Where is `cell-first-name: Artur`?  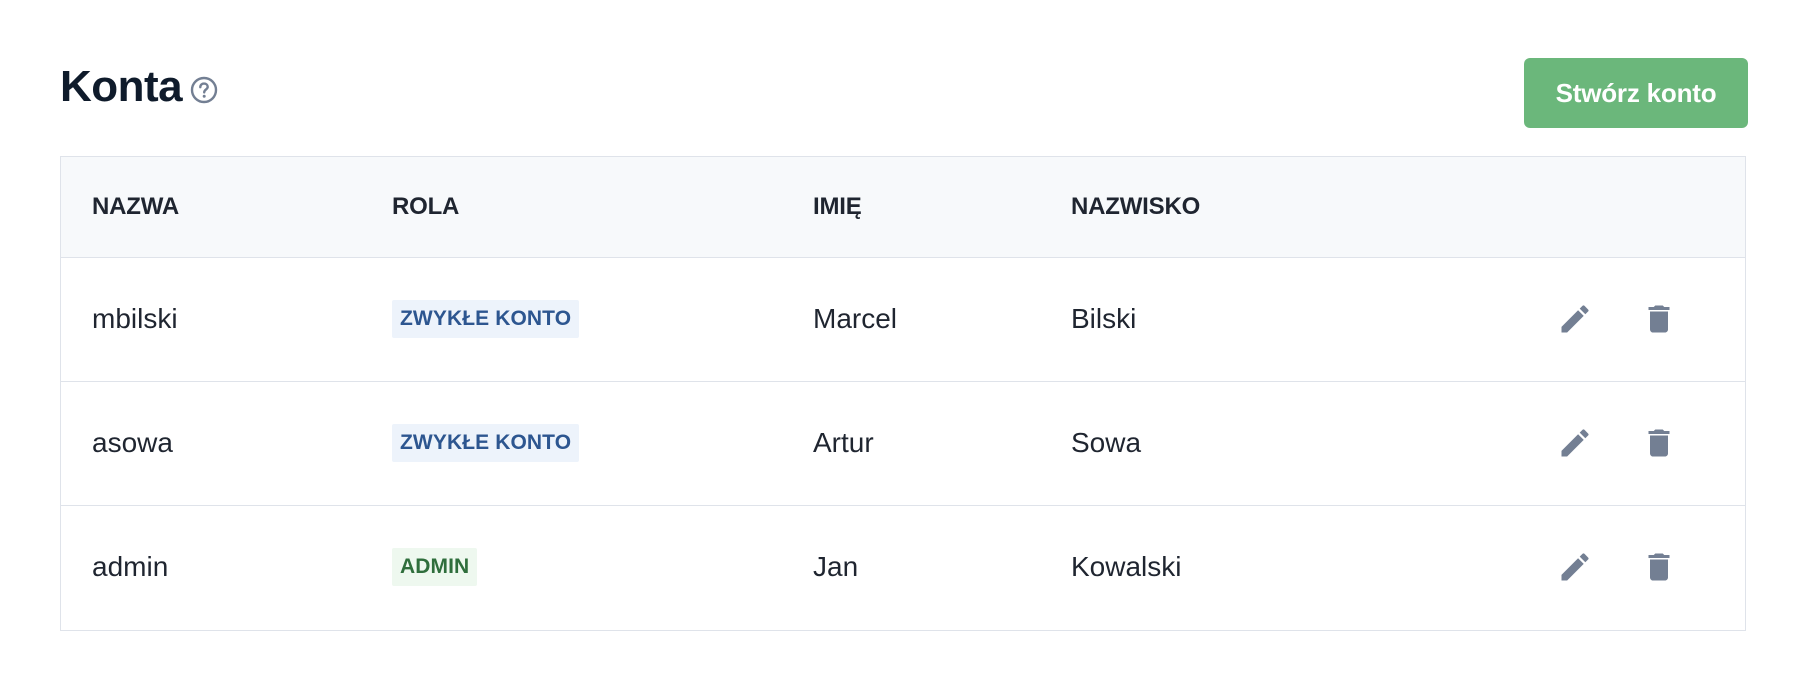 cell-first-name: Artur is located at coordinates (843, 442).